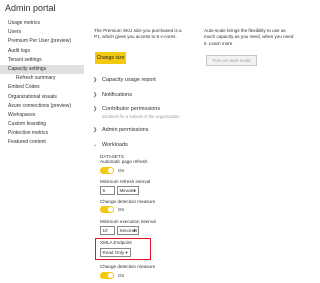 The height and width of the screenshot is (283, 320). I want to click on sidebar-item-organizational-visuals: Organizational visuals, so click(42, 97).